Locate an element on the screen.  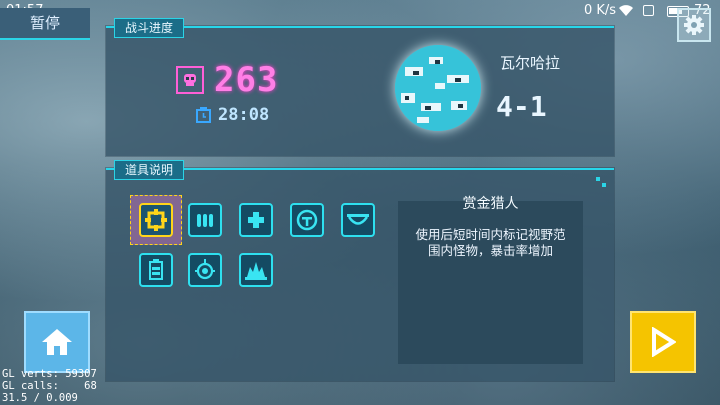
home-button is located at coordinates (57, 342).